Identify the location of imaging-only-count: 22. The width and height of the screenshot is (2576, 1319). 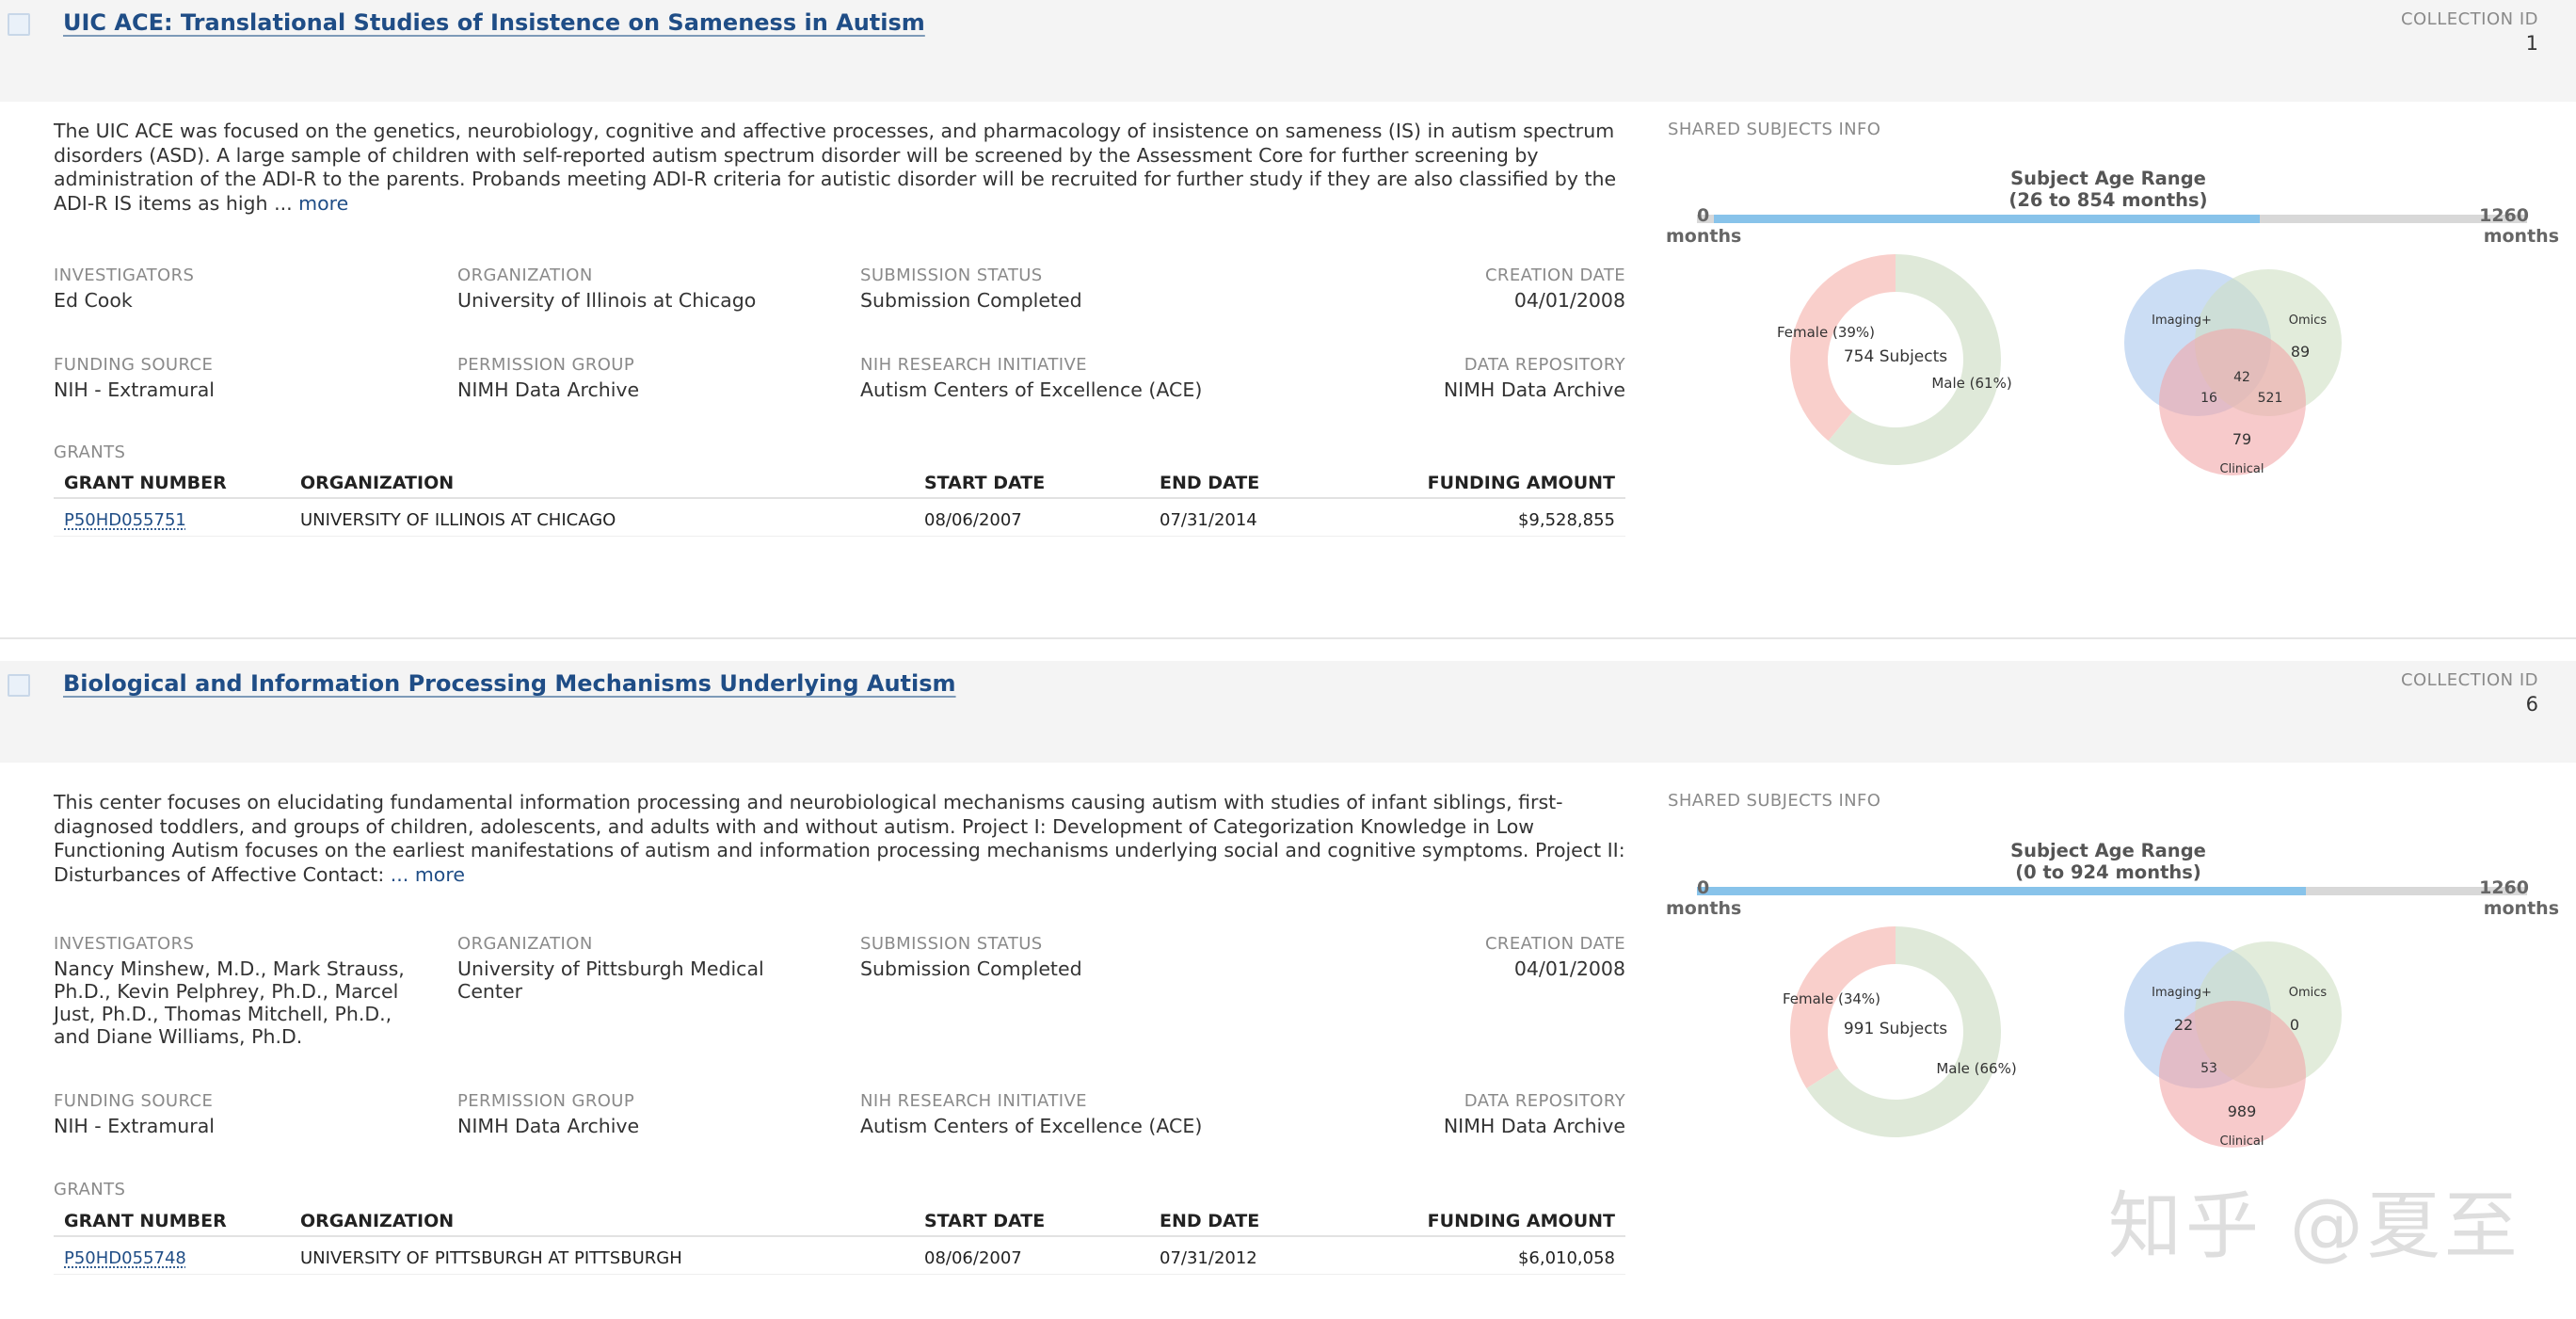
(2183, 1025).